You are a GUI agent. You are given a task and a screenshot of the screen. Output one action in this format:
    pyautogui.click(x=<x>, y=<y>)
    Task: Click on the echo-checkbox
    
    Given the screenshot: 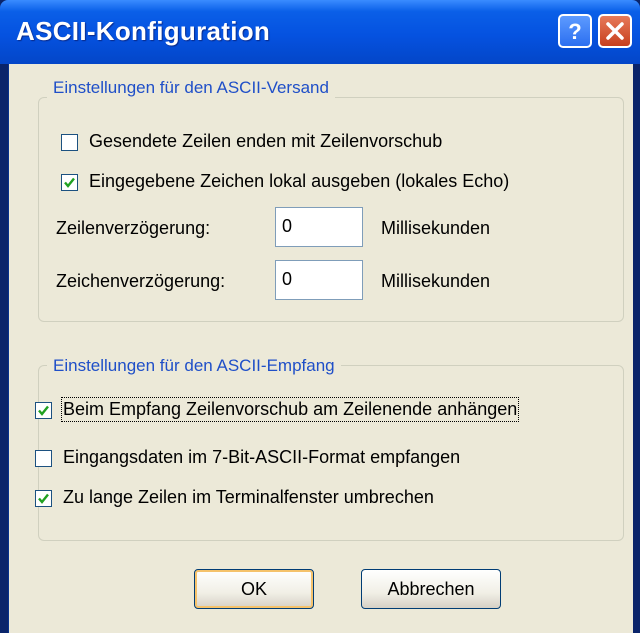 What is the action you would take?
    pyautogui.click(x=69, y=182)
    